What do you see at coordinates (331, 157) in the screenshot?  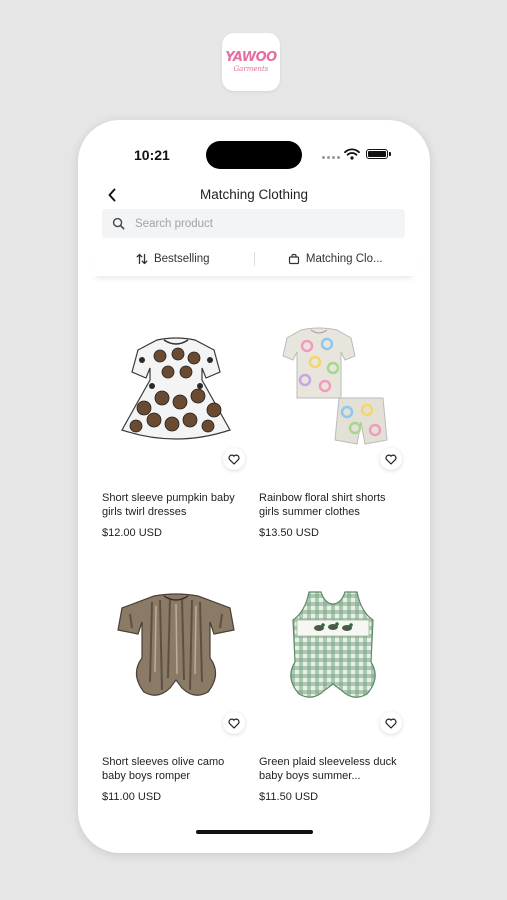 I see `signal-icon` at bounding box center [331, 157].